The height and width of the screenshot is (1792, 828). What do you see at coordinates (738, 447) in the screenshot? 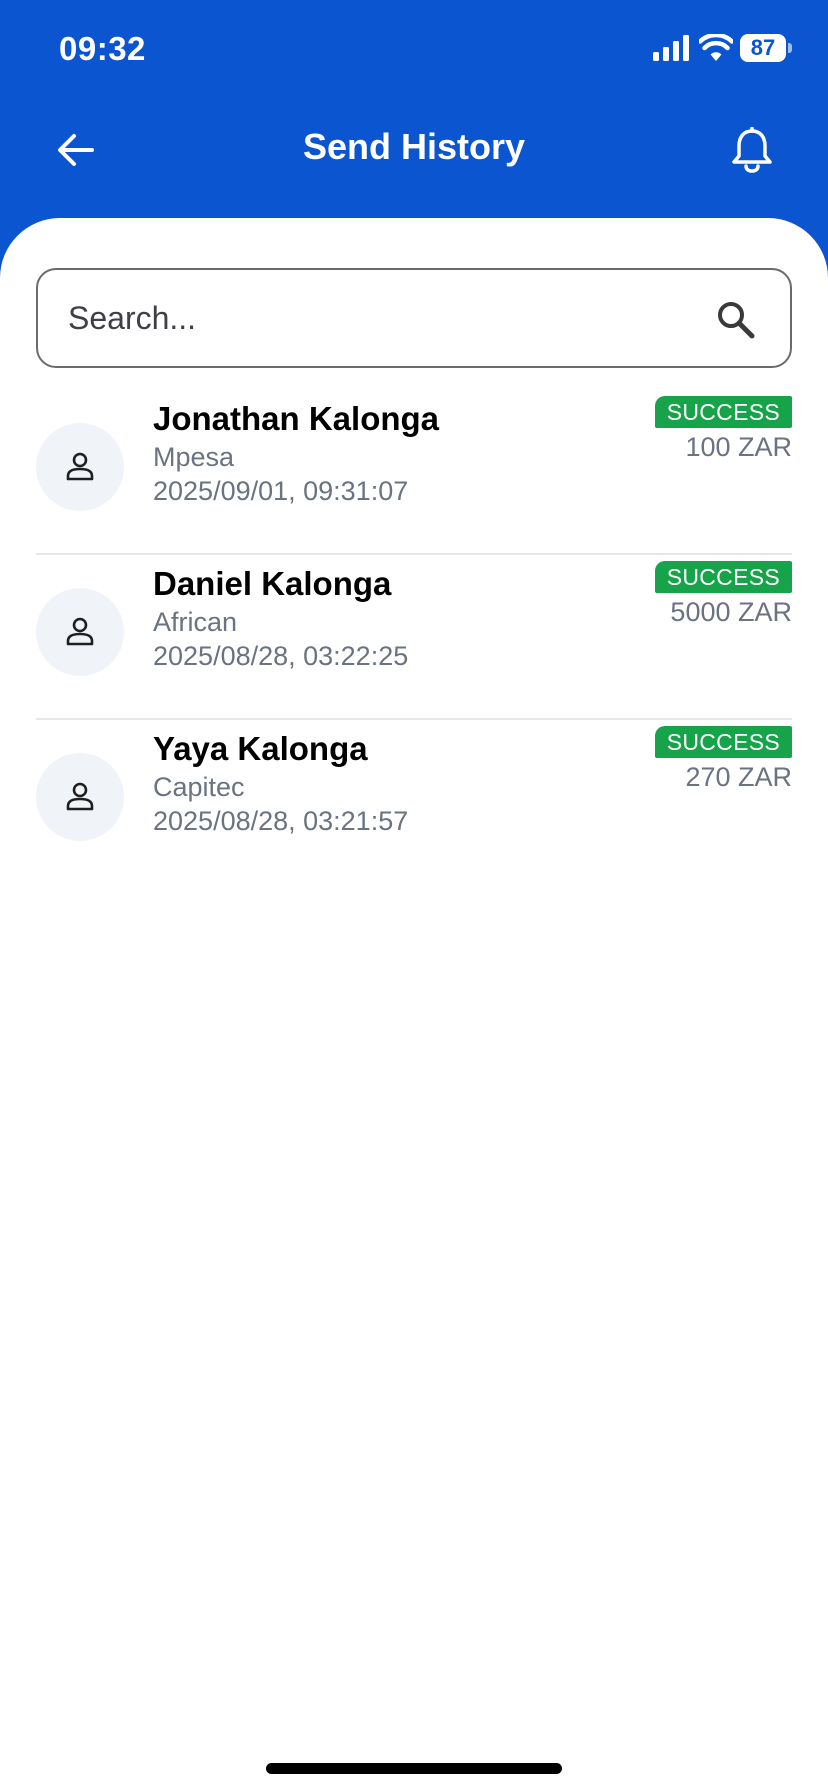
I see `transaction-amount: 100 ZAR` at bounding box center [738, 447].